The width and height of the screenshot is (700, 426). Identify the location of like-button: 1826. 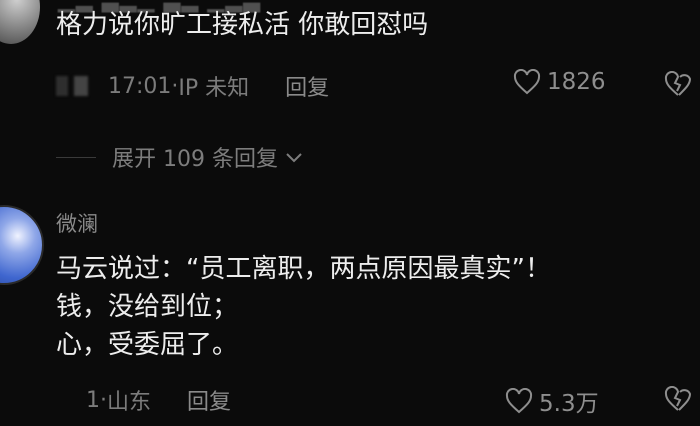
(559, 82).